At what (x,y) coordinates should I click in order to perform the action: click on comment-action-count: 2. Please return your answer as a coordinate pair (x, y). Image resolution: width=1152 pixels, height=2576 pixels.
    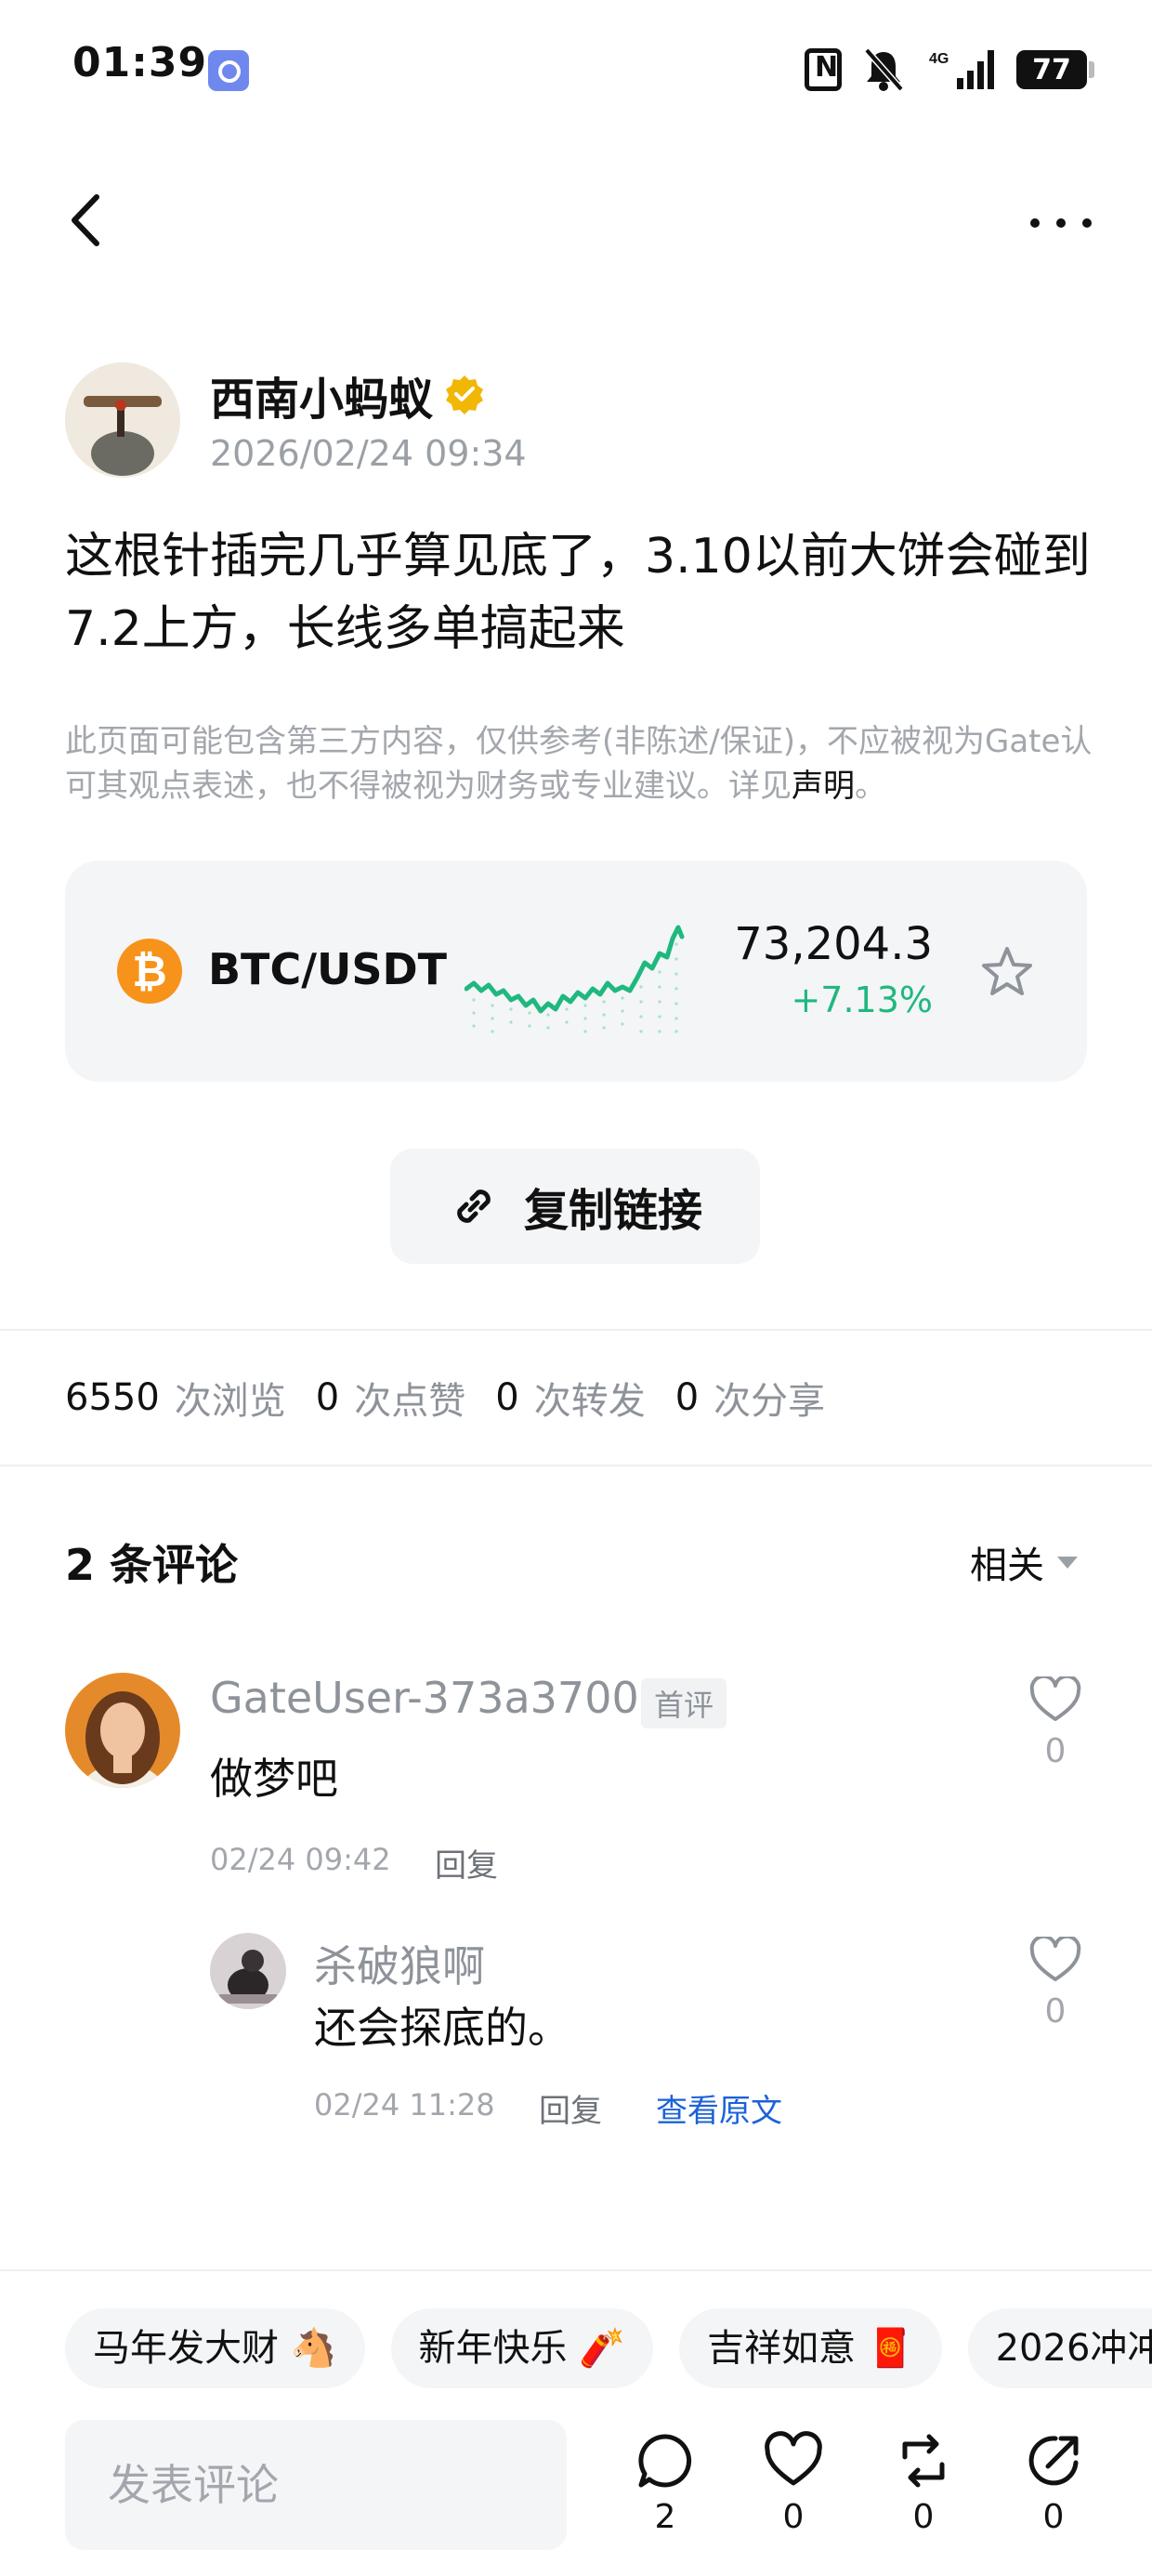
    Looking at the image, I should click on (665, 2517).